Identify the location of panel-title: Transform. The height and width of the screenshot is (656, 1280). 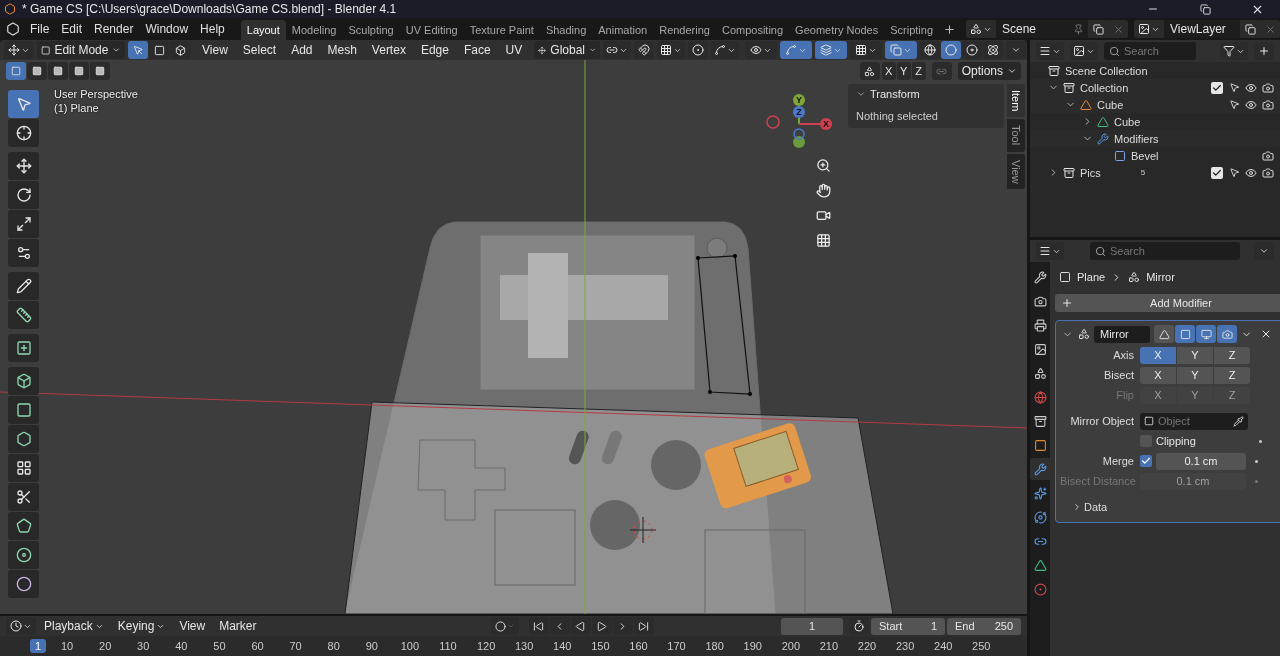
(895, 94).